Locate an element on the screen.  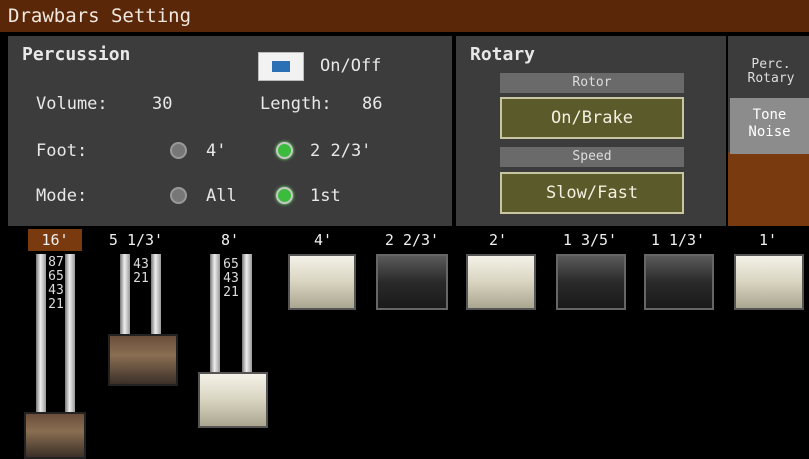
drawbar-16-scale: 87654321 is located at coordinates (56, 283).